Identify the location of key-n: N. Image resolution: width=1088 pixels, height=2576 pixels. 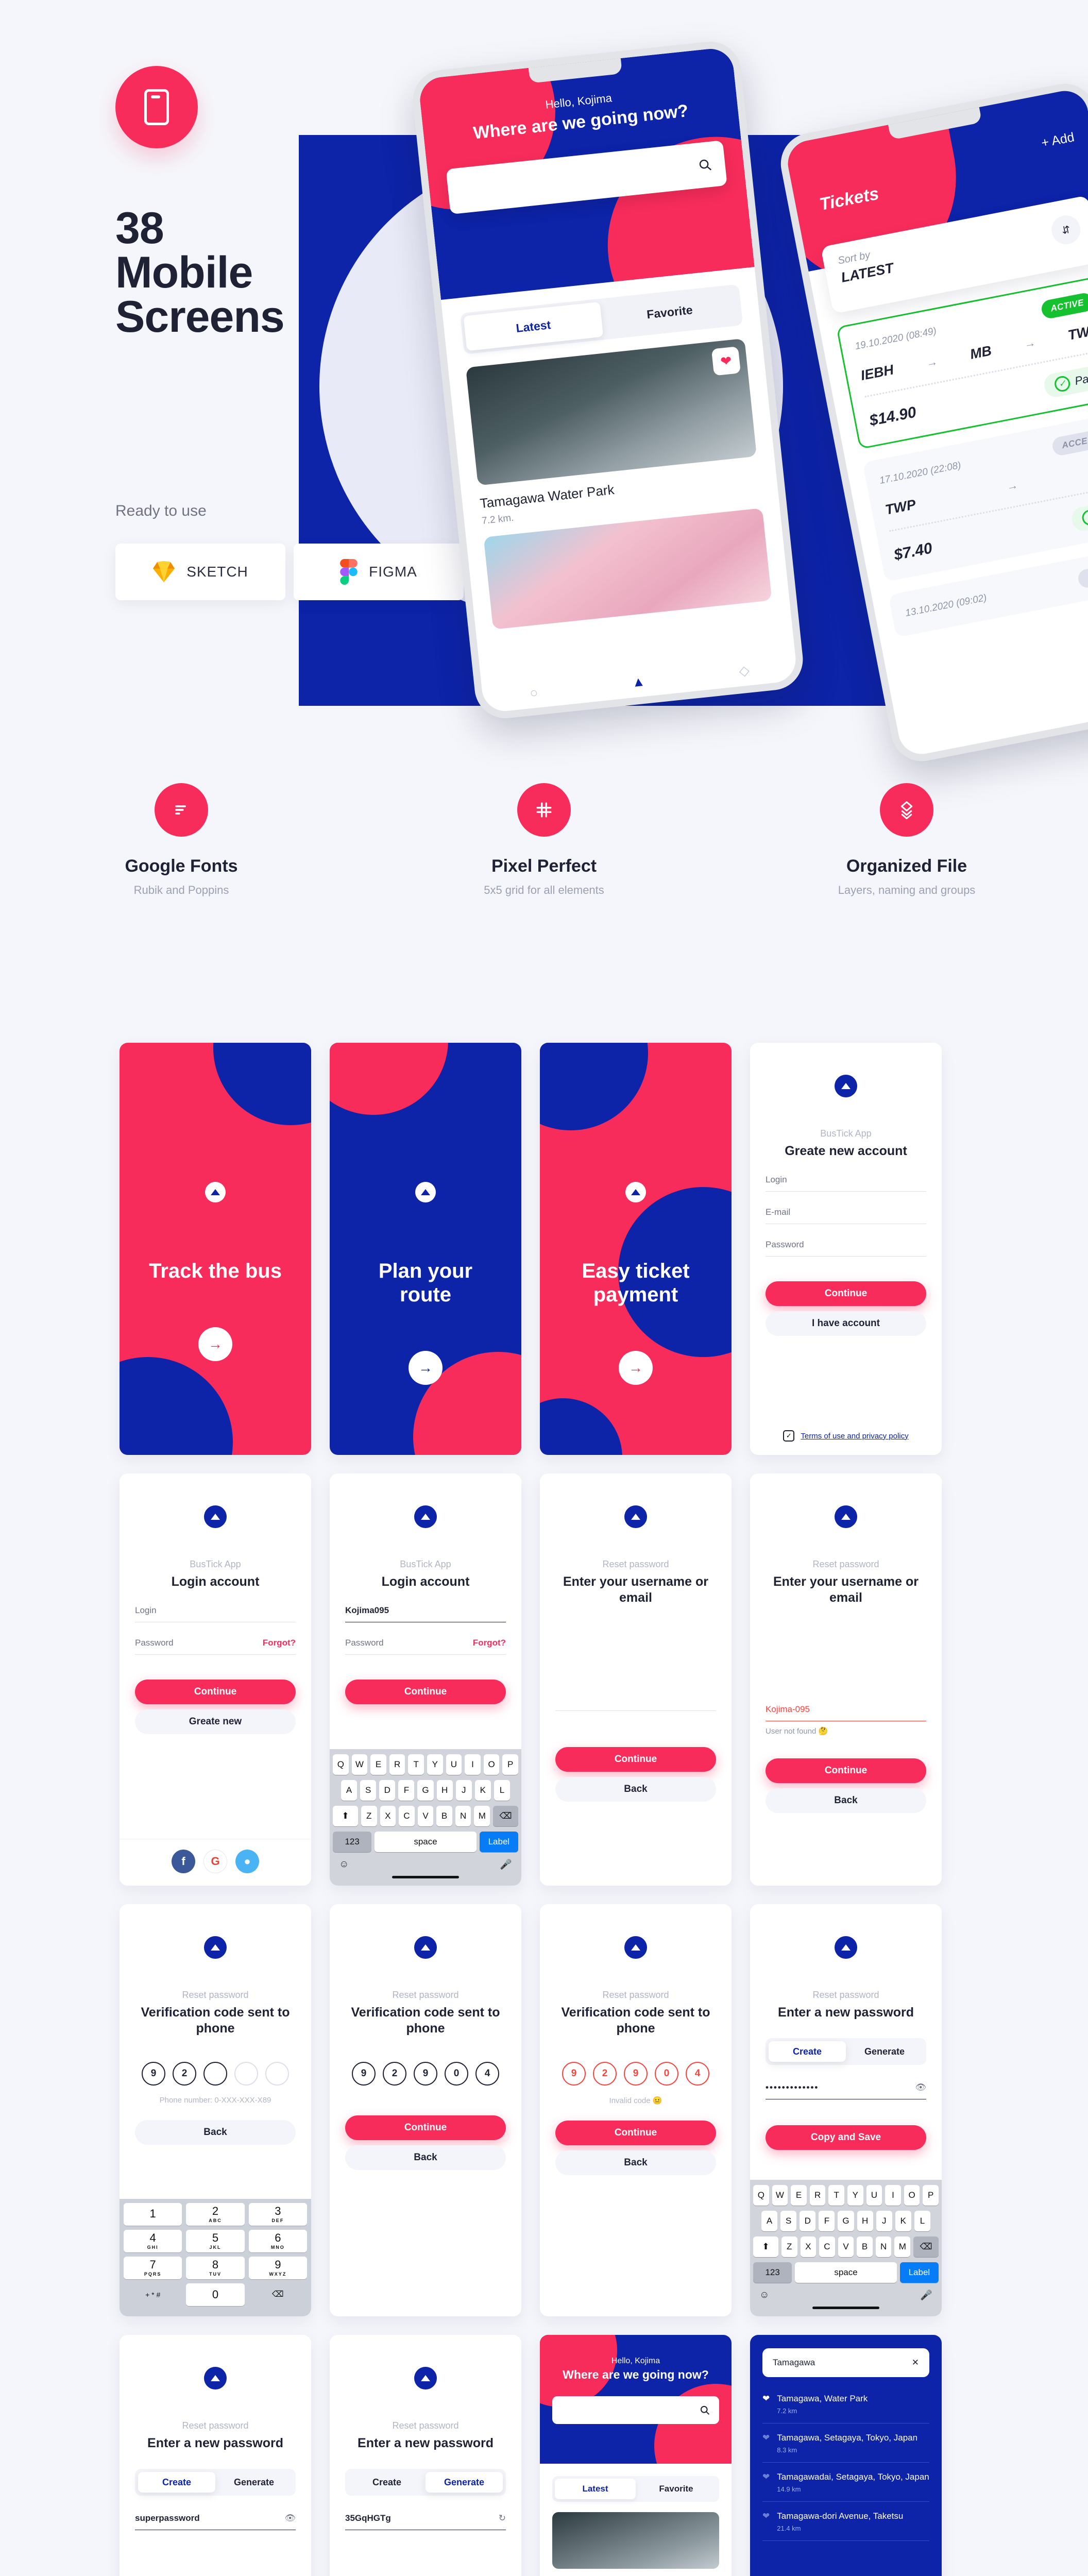
(883, 2246).